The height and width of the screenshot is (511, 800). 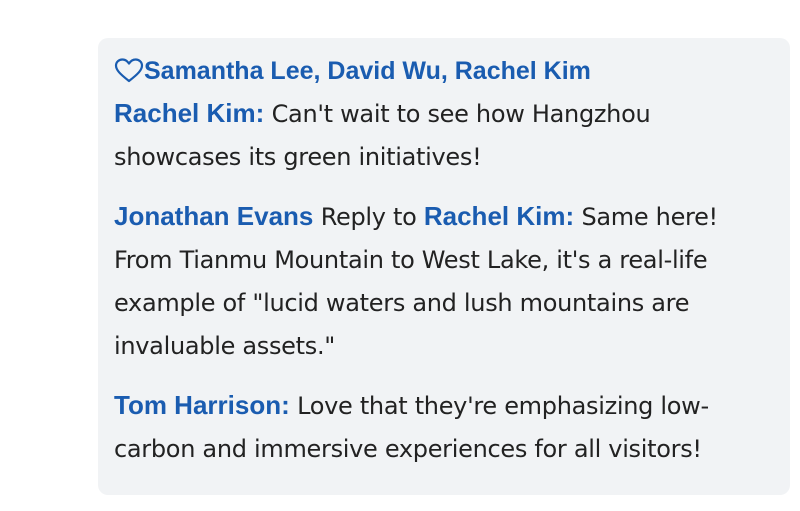 What do you see at coordinates (129, 71) in the screenshot?
I see `heart-icon` at bounding box center [129, 71].